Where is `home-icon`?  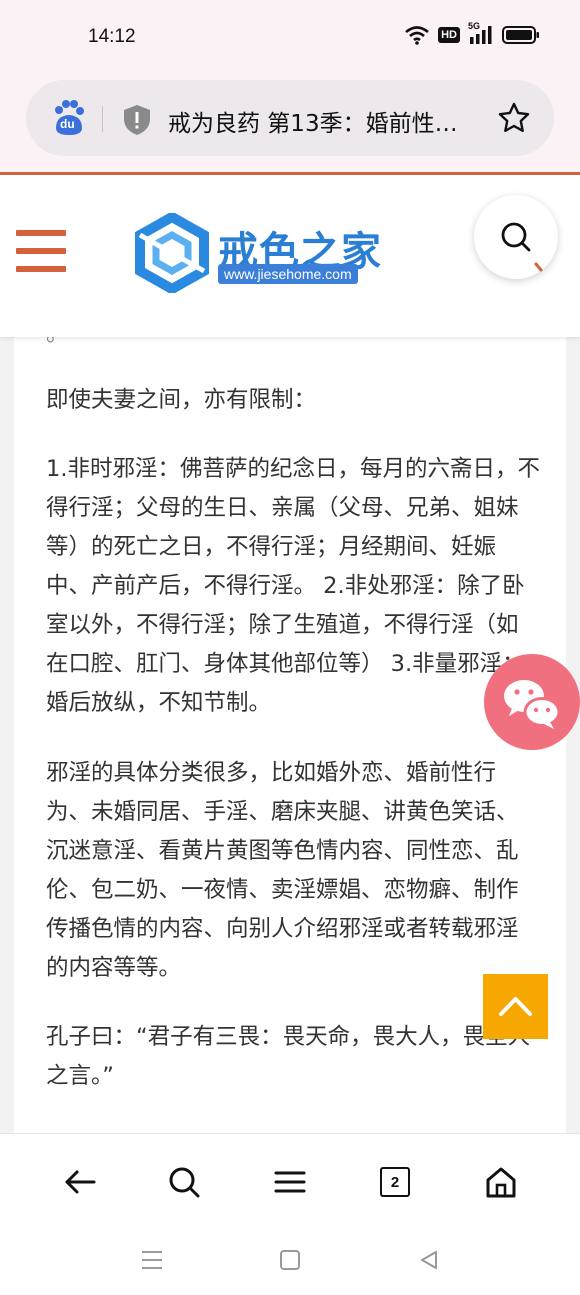
home-icon is located at coordinates (501, 1182).